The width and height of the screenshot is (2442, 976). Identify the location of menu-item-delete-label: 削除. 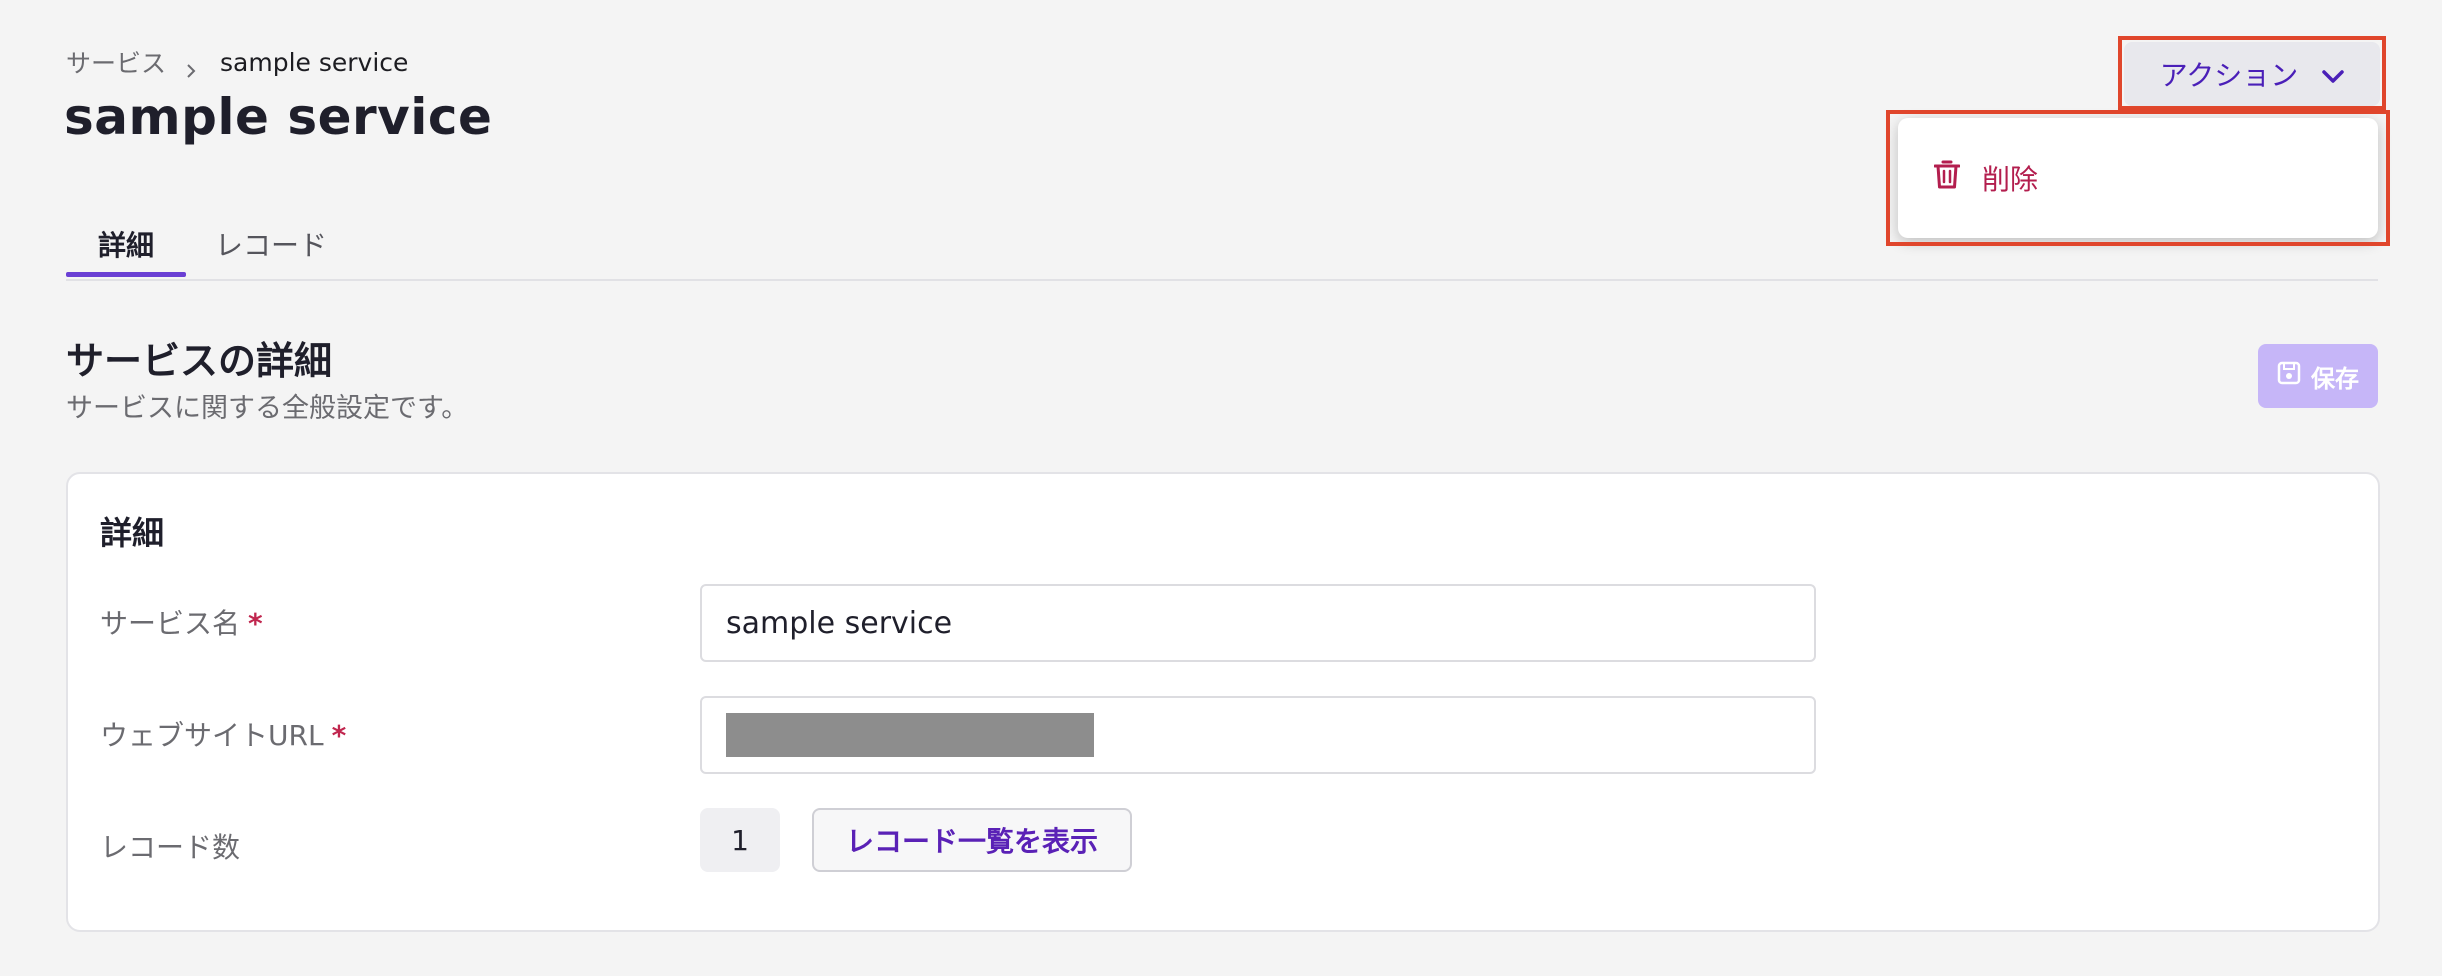
(2010, 179).